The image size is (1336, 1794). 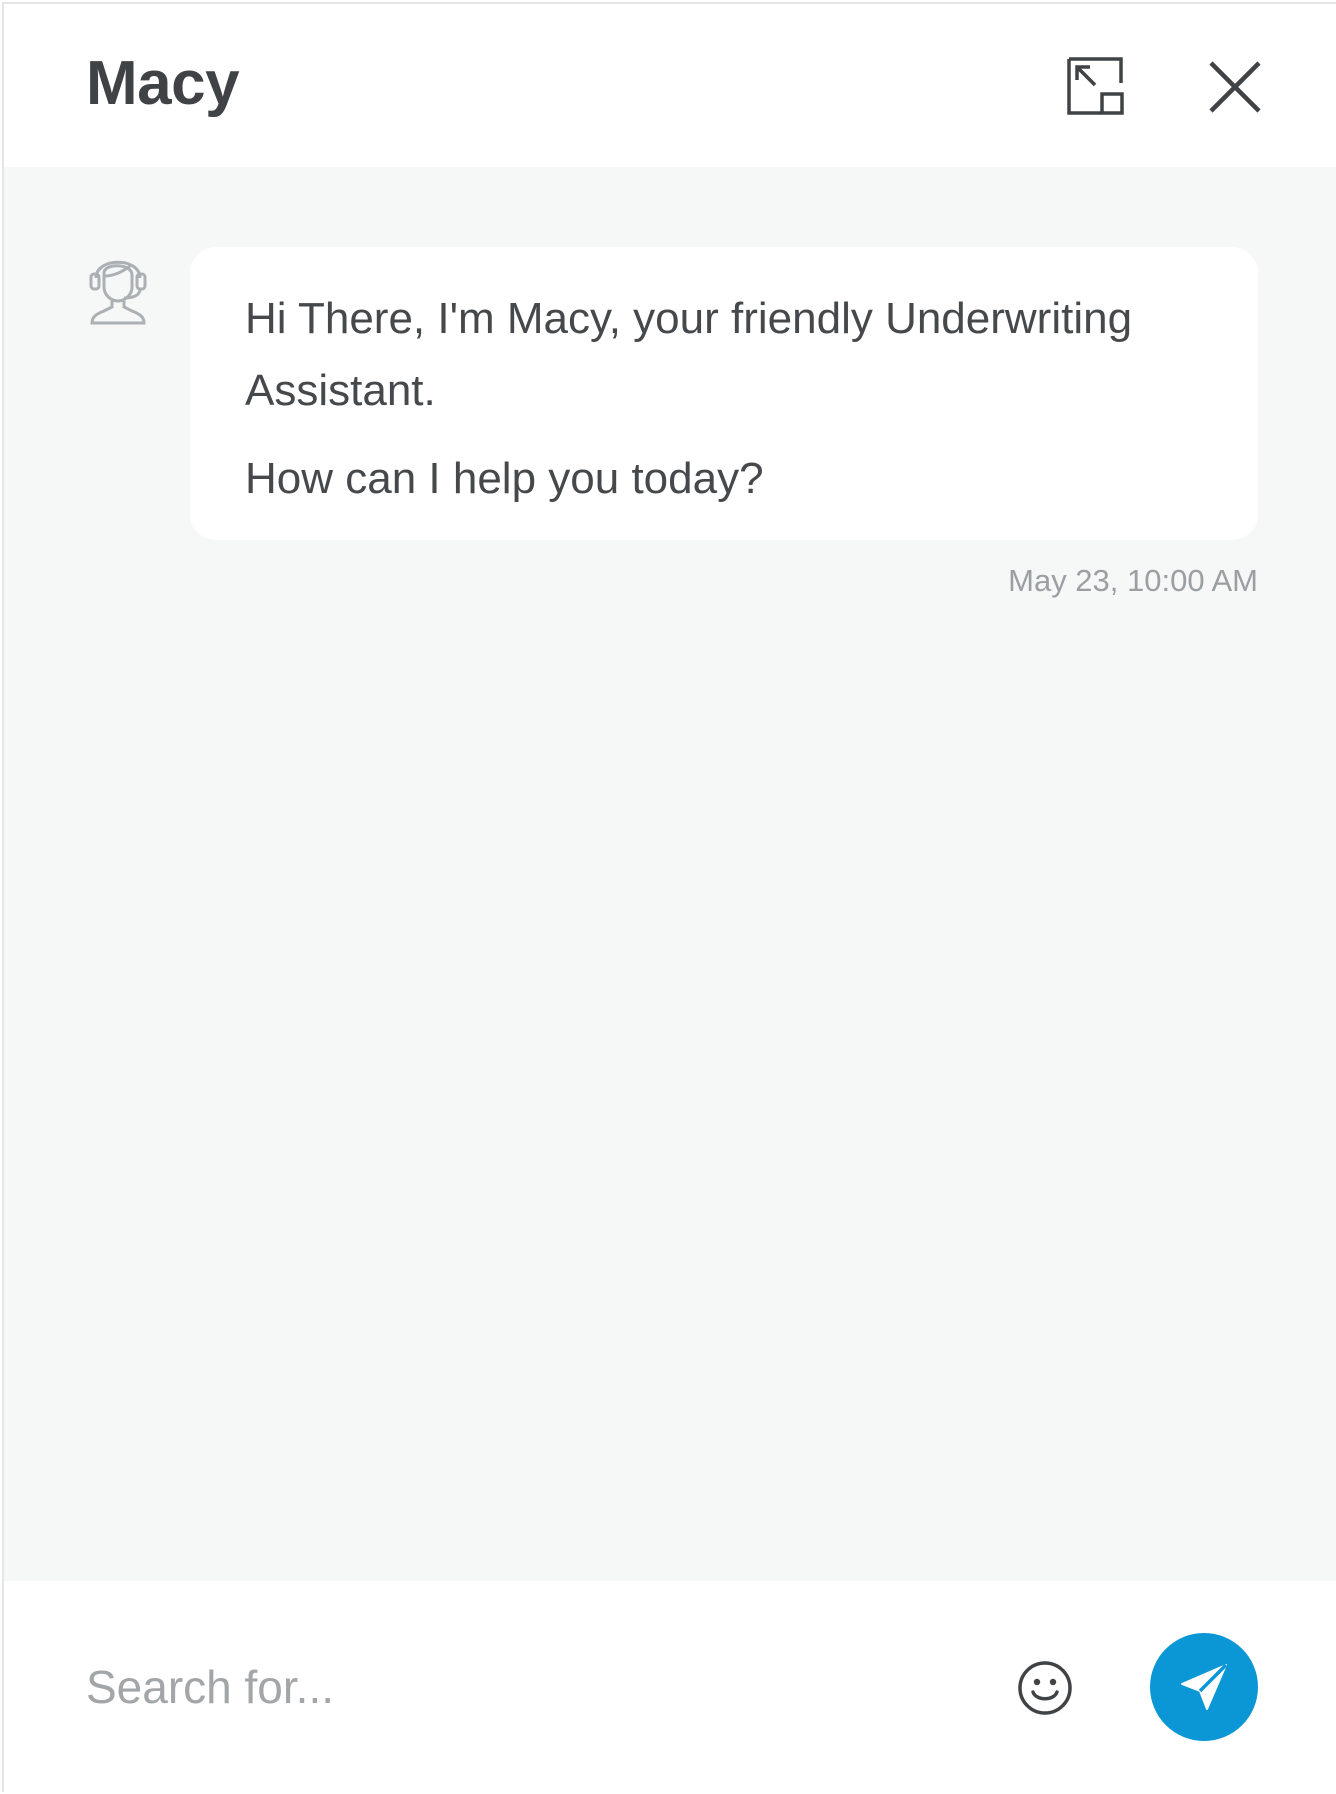 What do you see at coordinates (670, 85) in the screenshot?
I see `chat-header: Macy` at bounding box center [670, 85].